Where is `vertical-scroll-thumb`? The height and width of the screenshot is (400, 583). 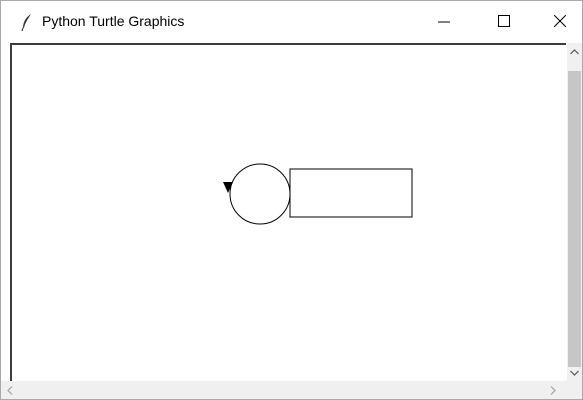 vertical-scroll-thumb is located at coordinates (574, 219).